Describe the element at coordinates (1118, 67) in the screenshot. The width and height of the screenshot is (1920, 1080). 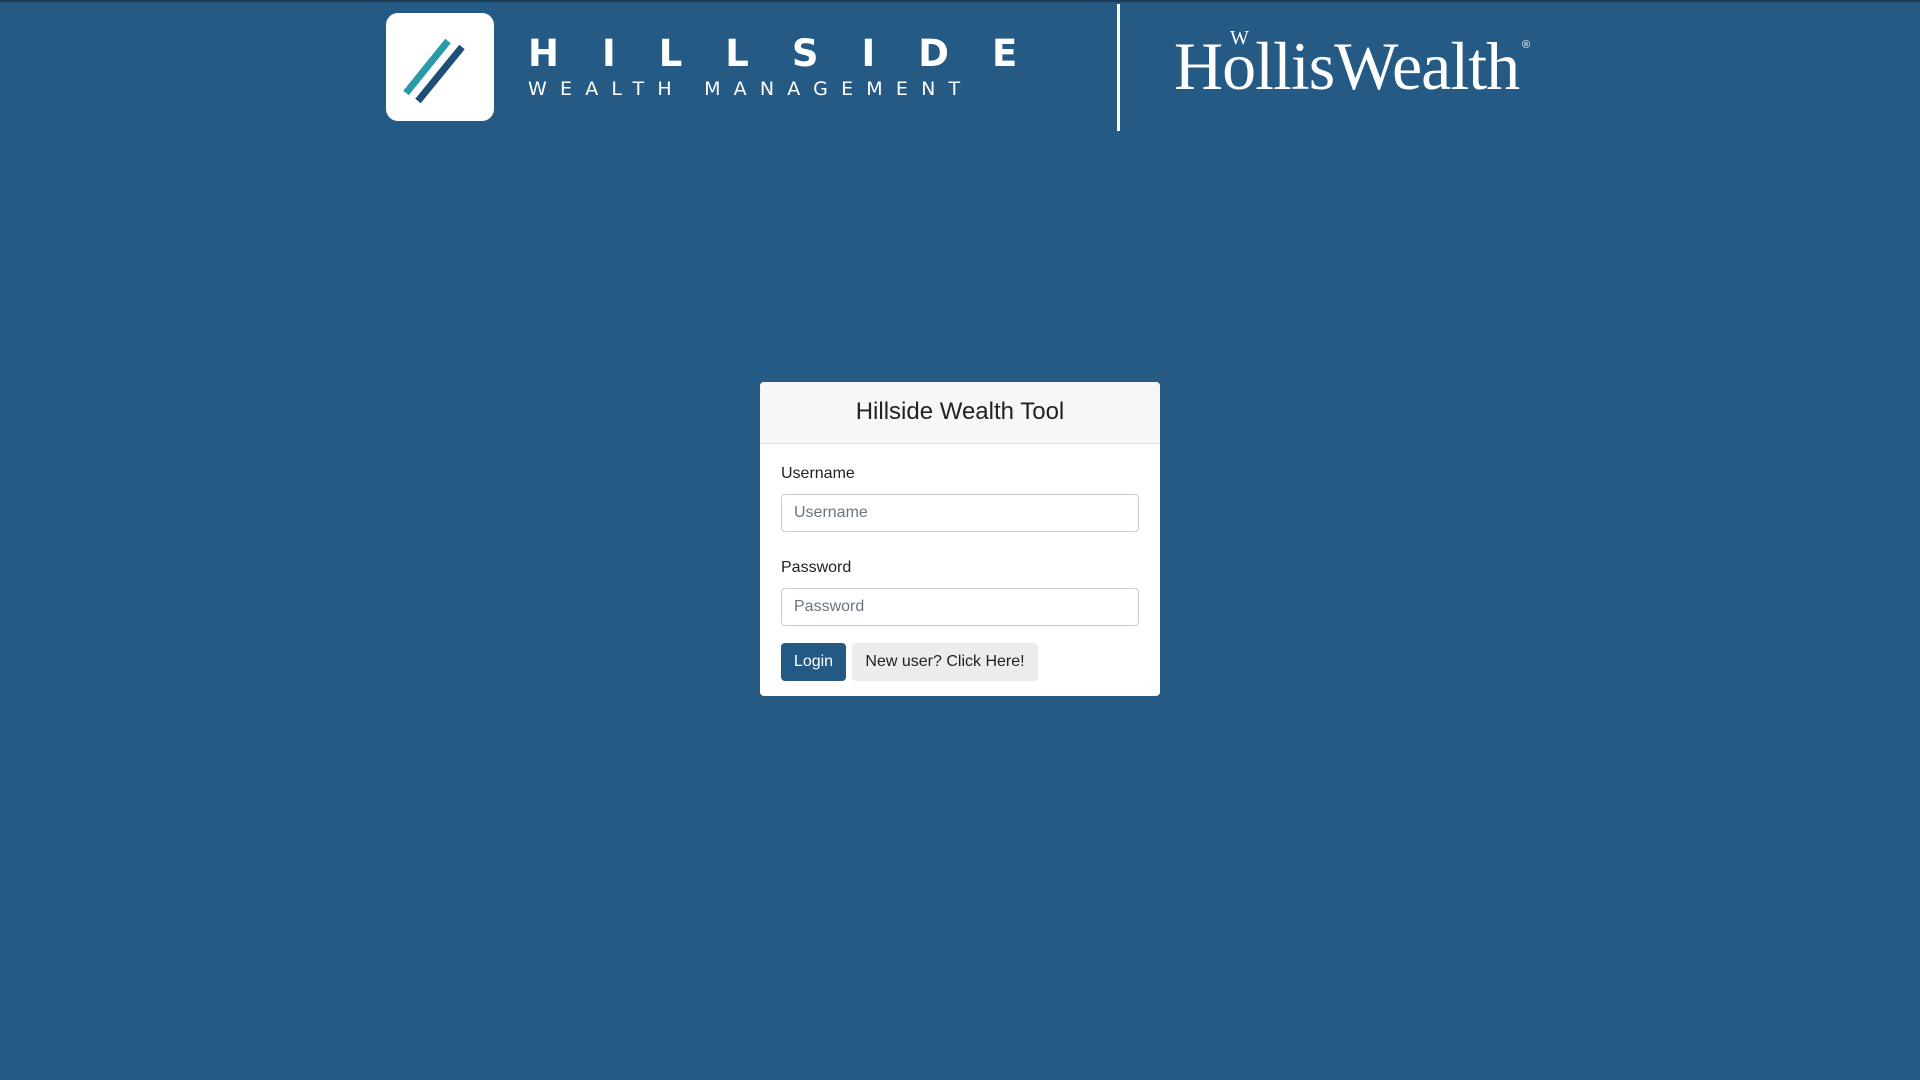
I see `header-divider` at that location.